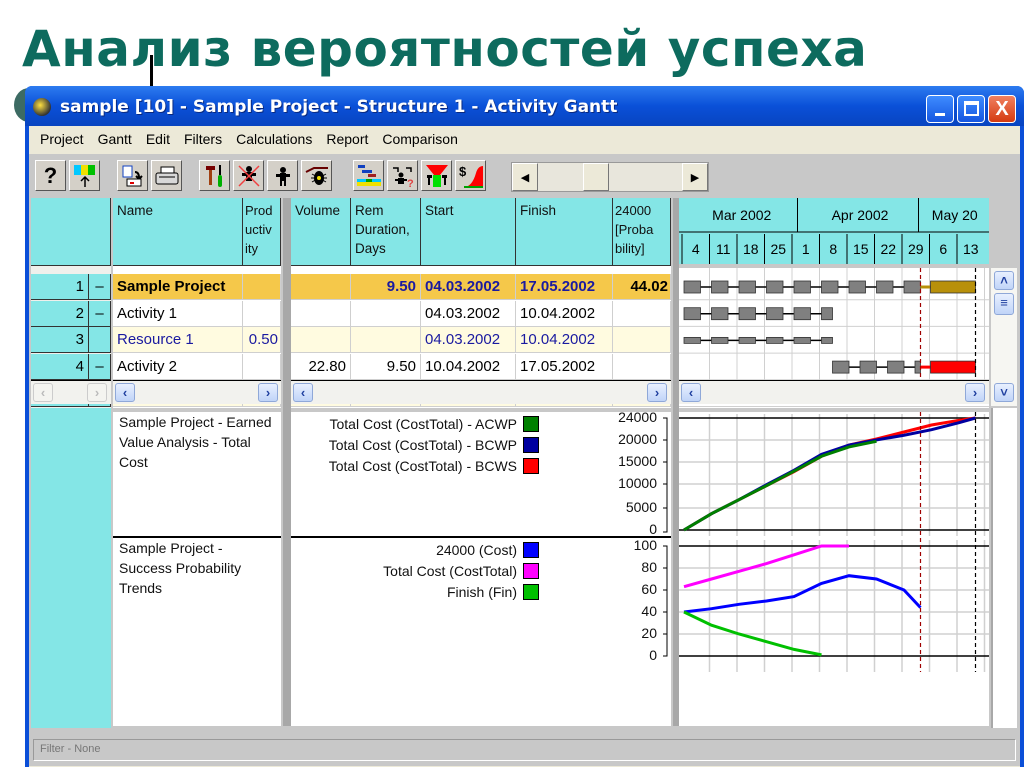 The width and height of the screenshot is (1024, 767). What do you see at coordinates (84, 175) in the screenshot?
I see `columns-button` at bounding box center [84, 175].